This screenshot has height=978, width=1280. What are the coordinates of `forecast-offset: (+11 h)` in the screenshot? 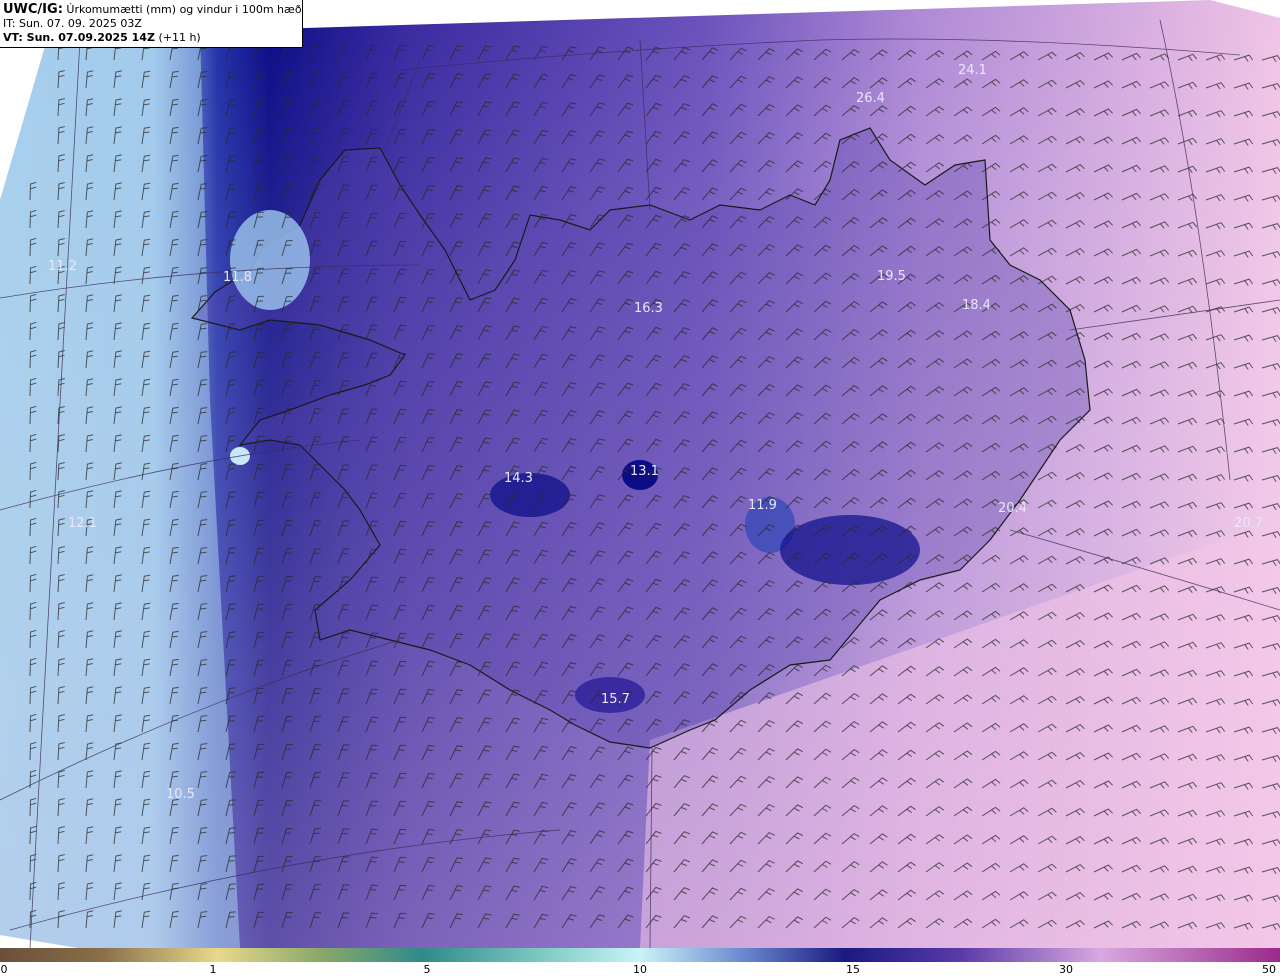 It's located at (179, 37).